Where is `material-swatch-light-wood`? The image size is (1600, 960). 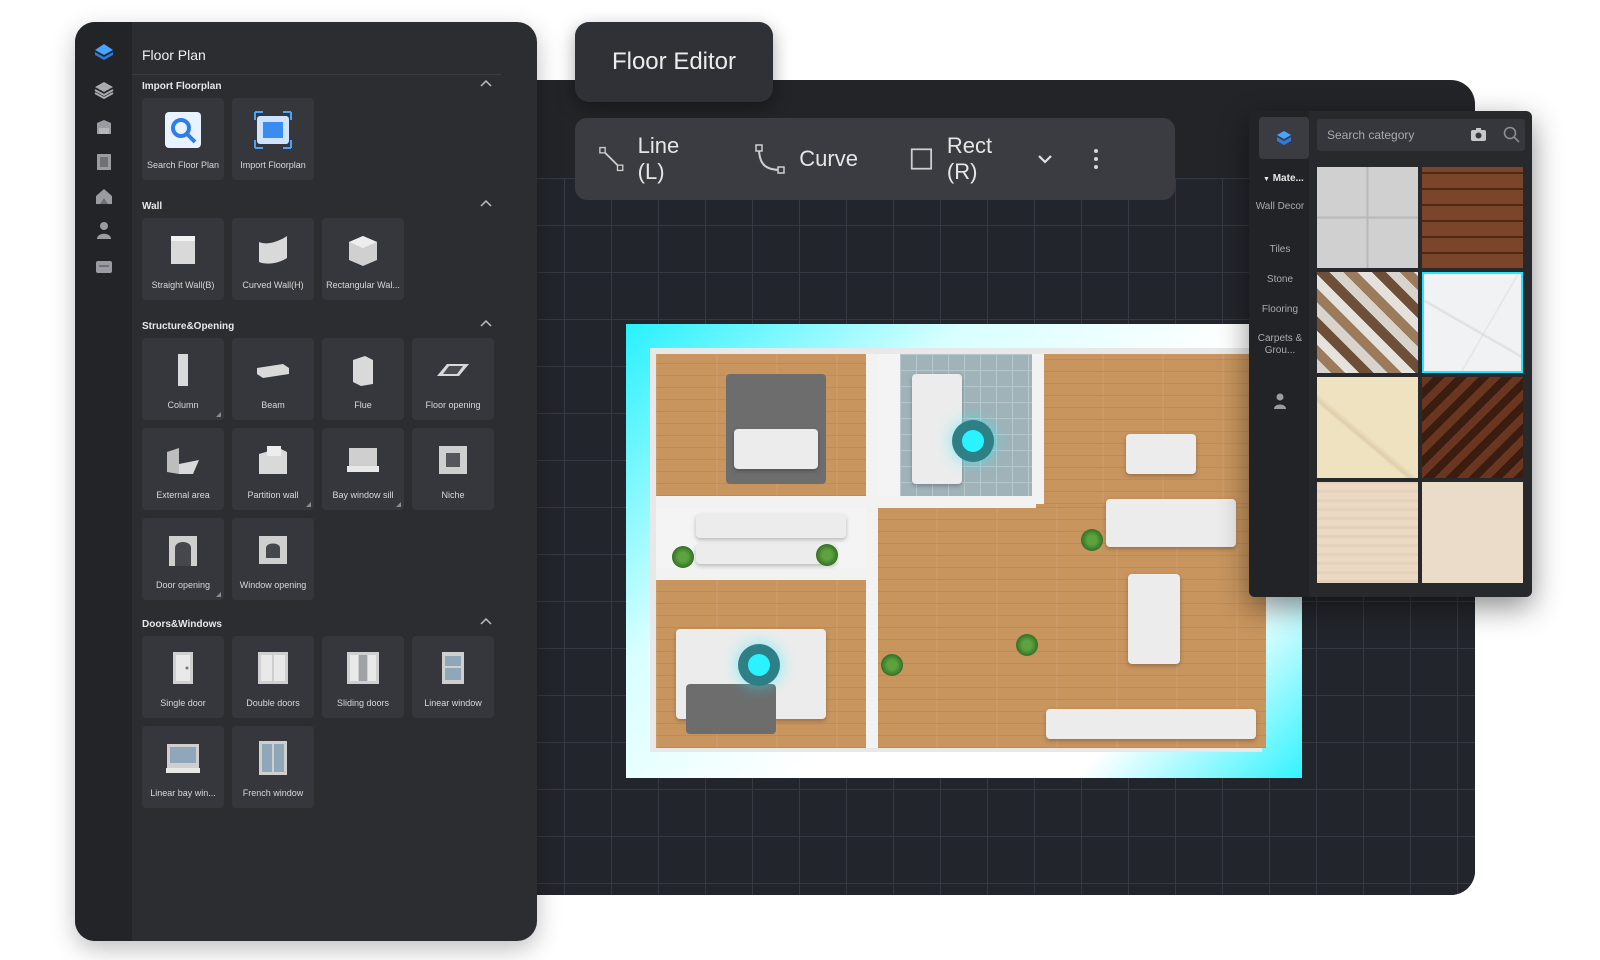
material-swatch-light-wood is located at coordinates (1367, 532).